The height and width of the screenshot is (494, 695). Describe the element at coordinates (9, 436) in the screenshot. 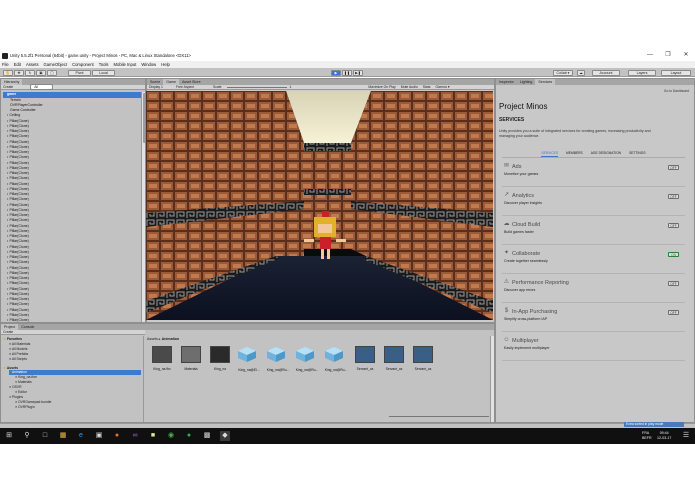

I see `start-windows-icon: ⊞` at that location.